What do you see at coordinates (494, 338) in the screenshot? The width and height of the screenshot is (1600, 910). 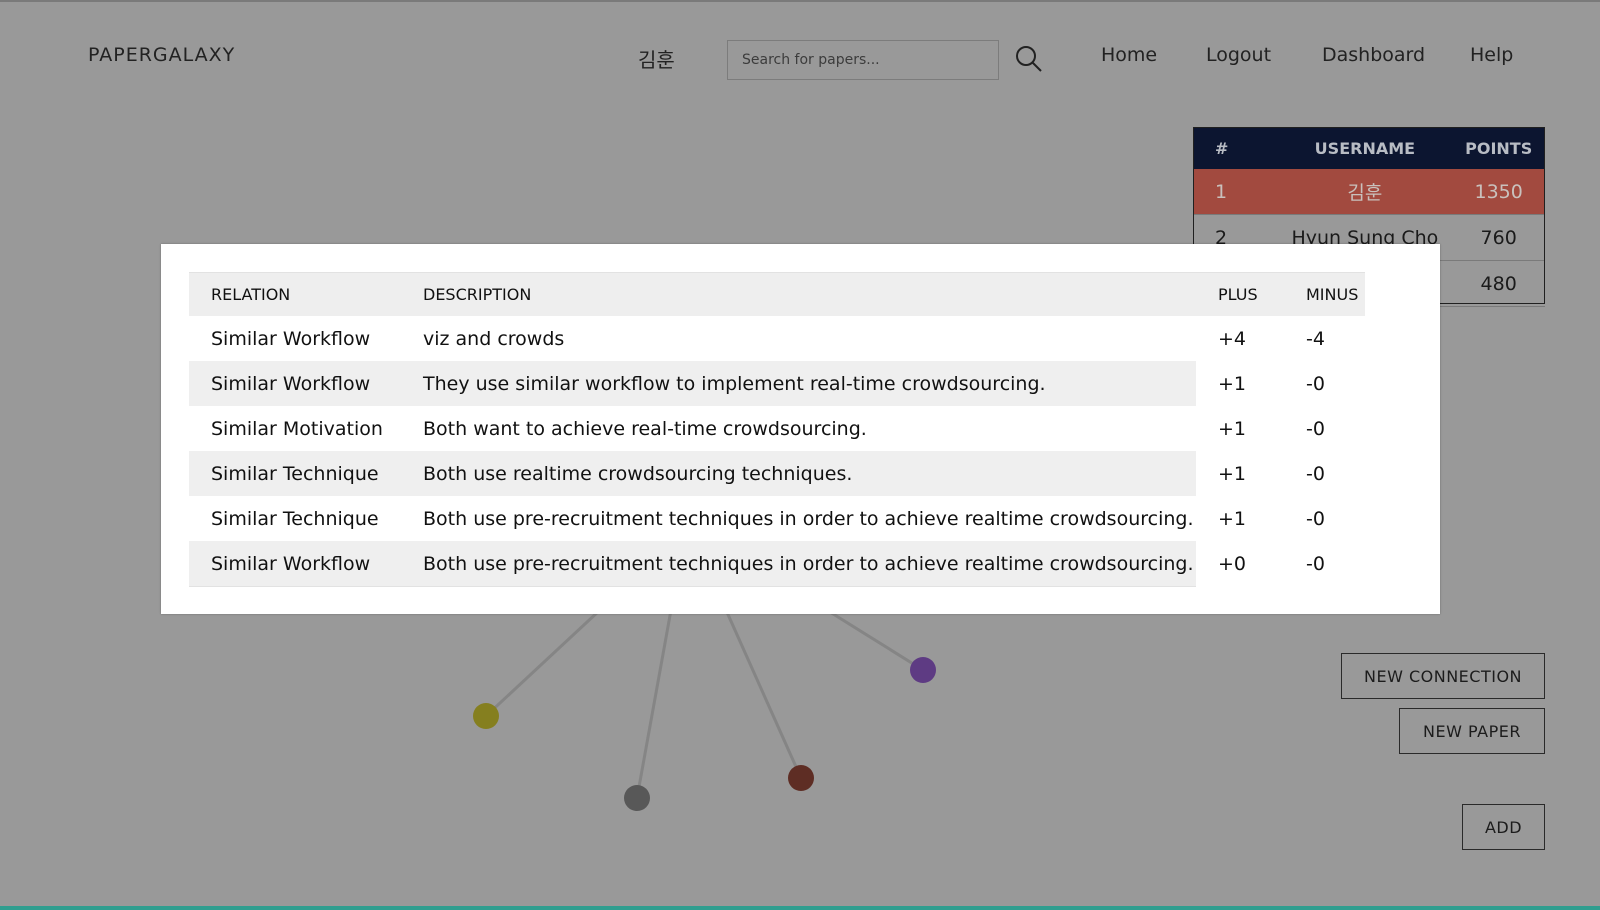 I see `relation-description: viz and crowds` at bounding box center [494, 338].